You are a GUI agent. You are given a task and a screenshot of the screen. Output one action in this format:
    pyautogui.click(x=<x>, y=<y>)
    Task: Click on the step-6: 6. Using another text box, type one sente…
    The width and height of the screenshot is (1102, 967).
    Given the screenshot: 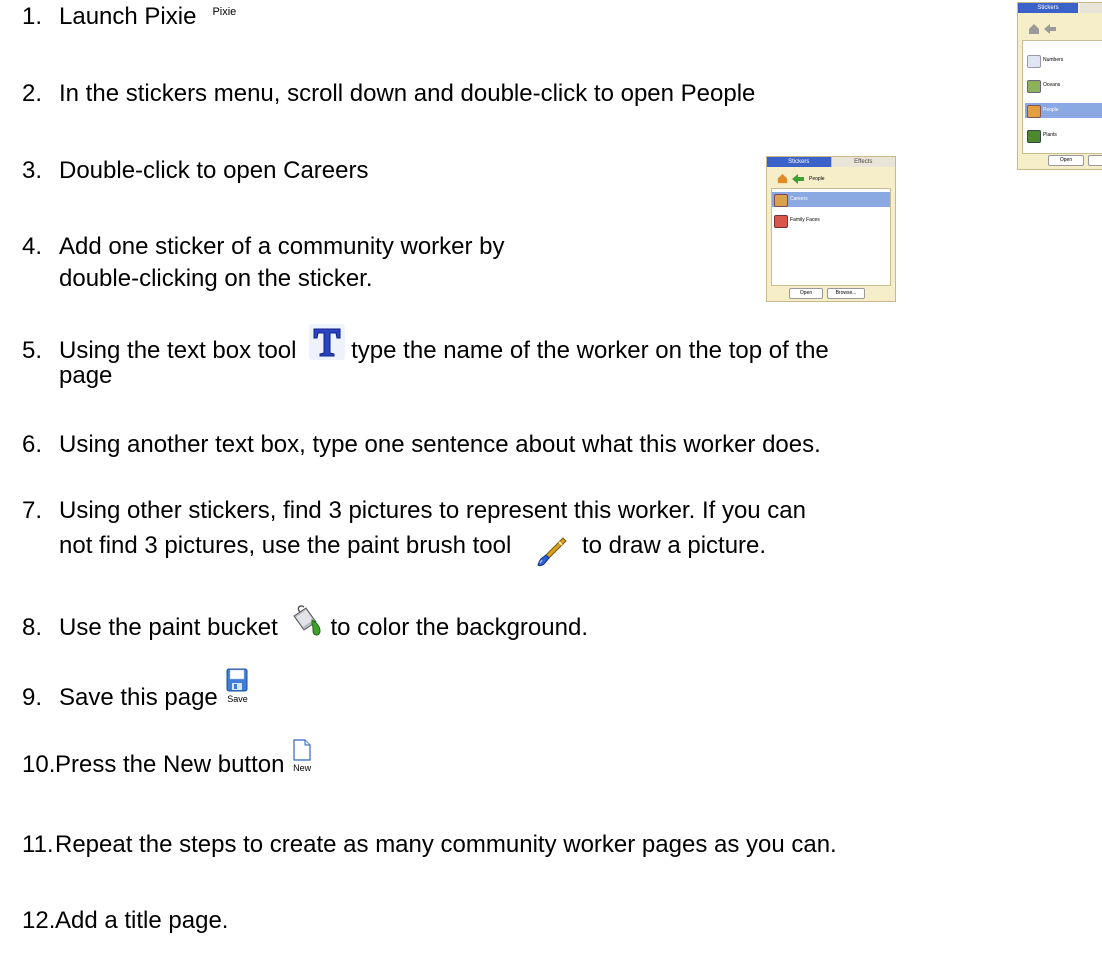 What is the action you would take?
    pyautogui.click(x=421, y=444)
    